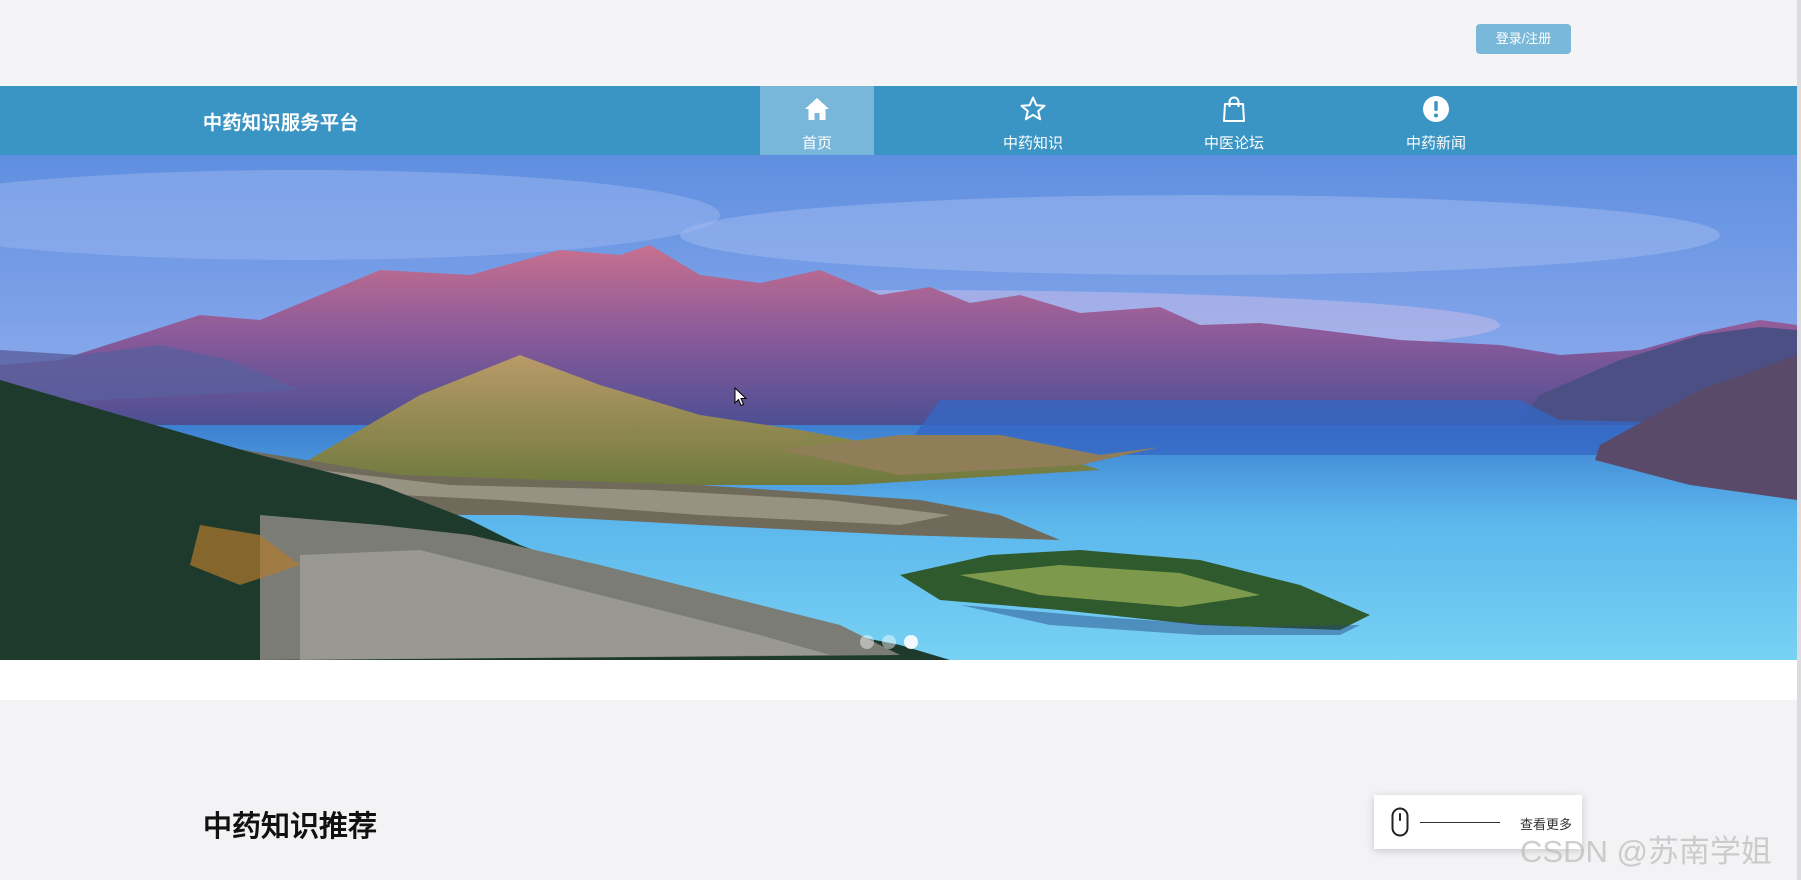  What do you see at coordinates (1646, 851) in the screenshot?
I see `watermark: CSDN @苏南学姐` at bounding box center [1646, 851].